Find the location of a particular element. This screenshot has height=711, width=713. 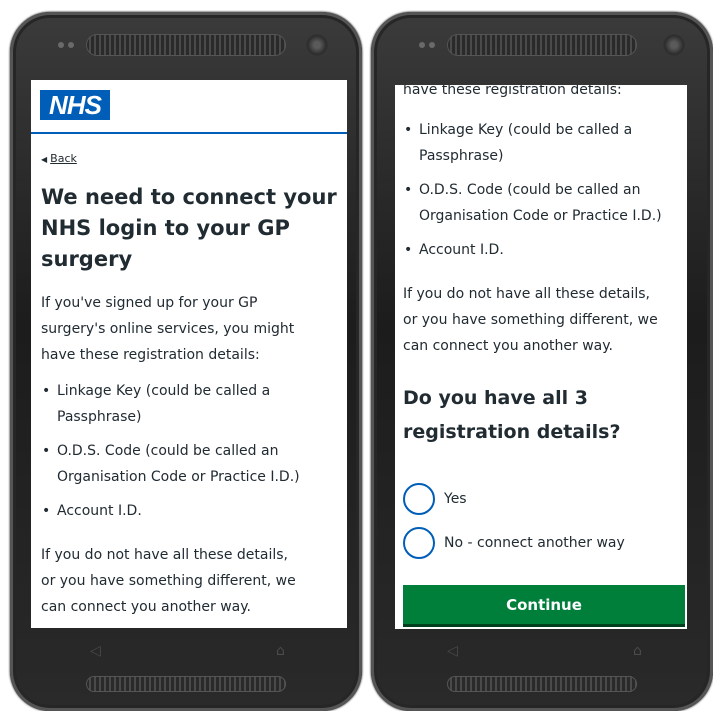

site-header: NHS is located at coordinates (189, 107).